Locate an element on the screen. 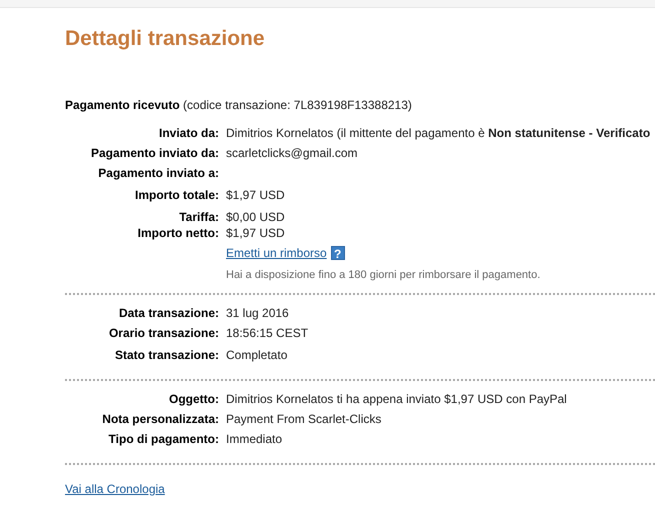  refund-note: Hai a disposizione fino a 180 giorni per rimborsare il pagamento. is located at coordinates (384, 275).